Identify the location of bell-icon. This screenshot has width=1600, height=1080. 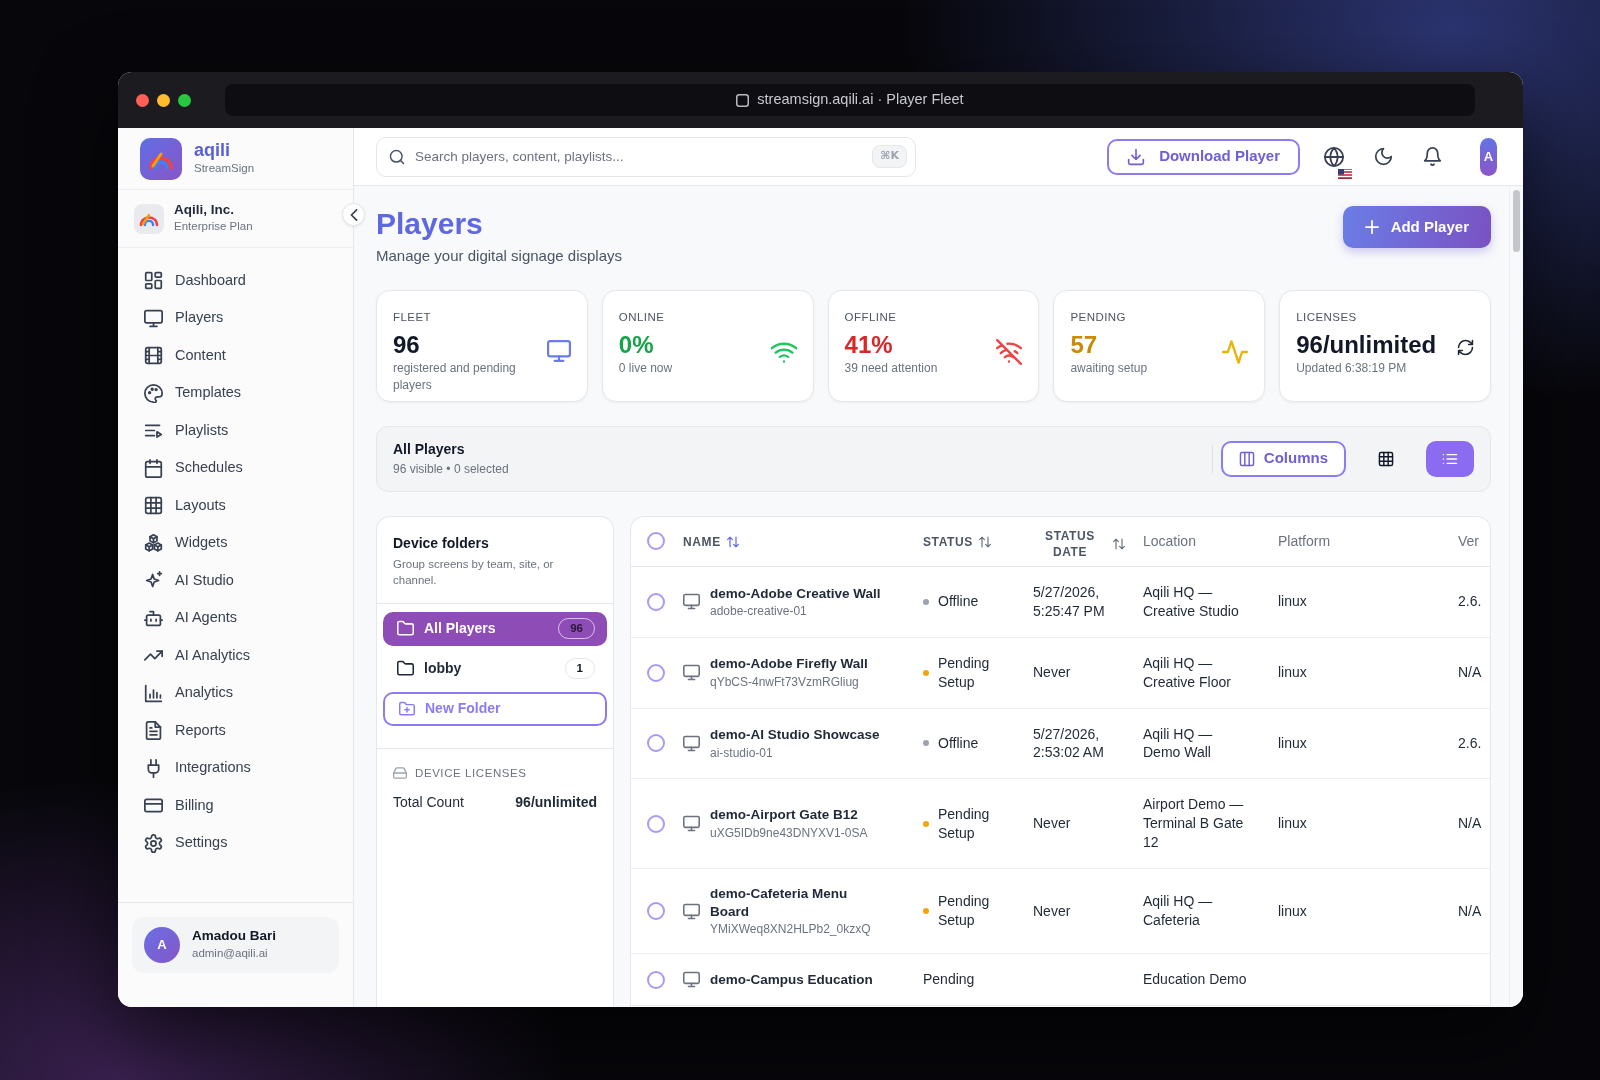
(1432, 156).